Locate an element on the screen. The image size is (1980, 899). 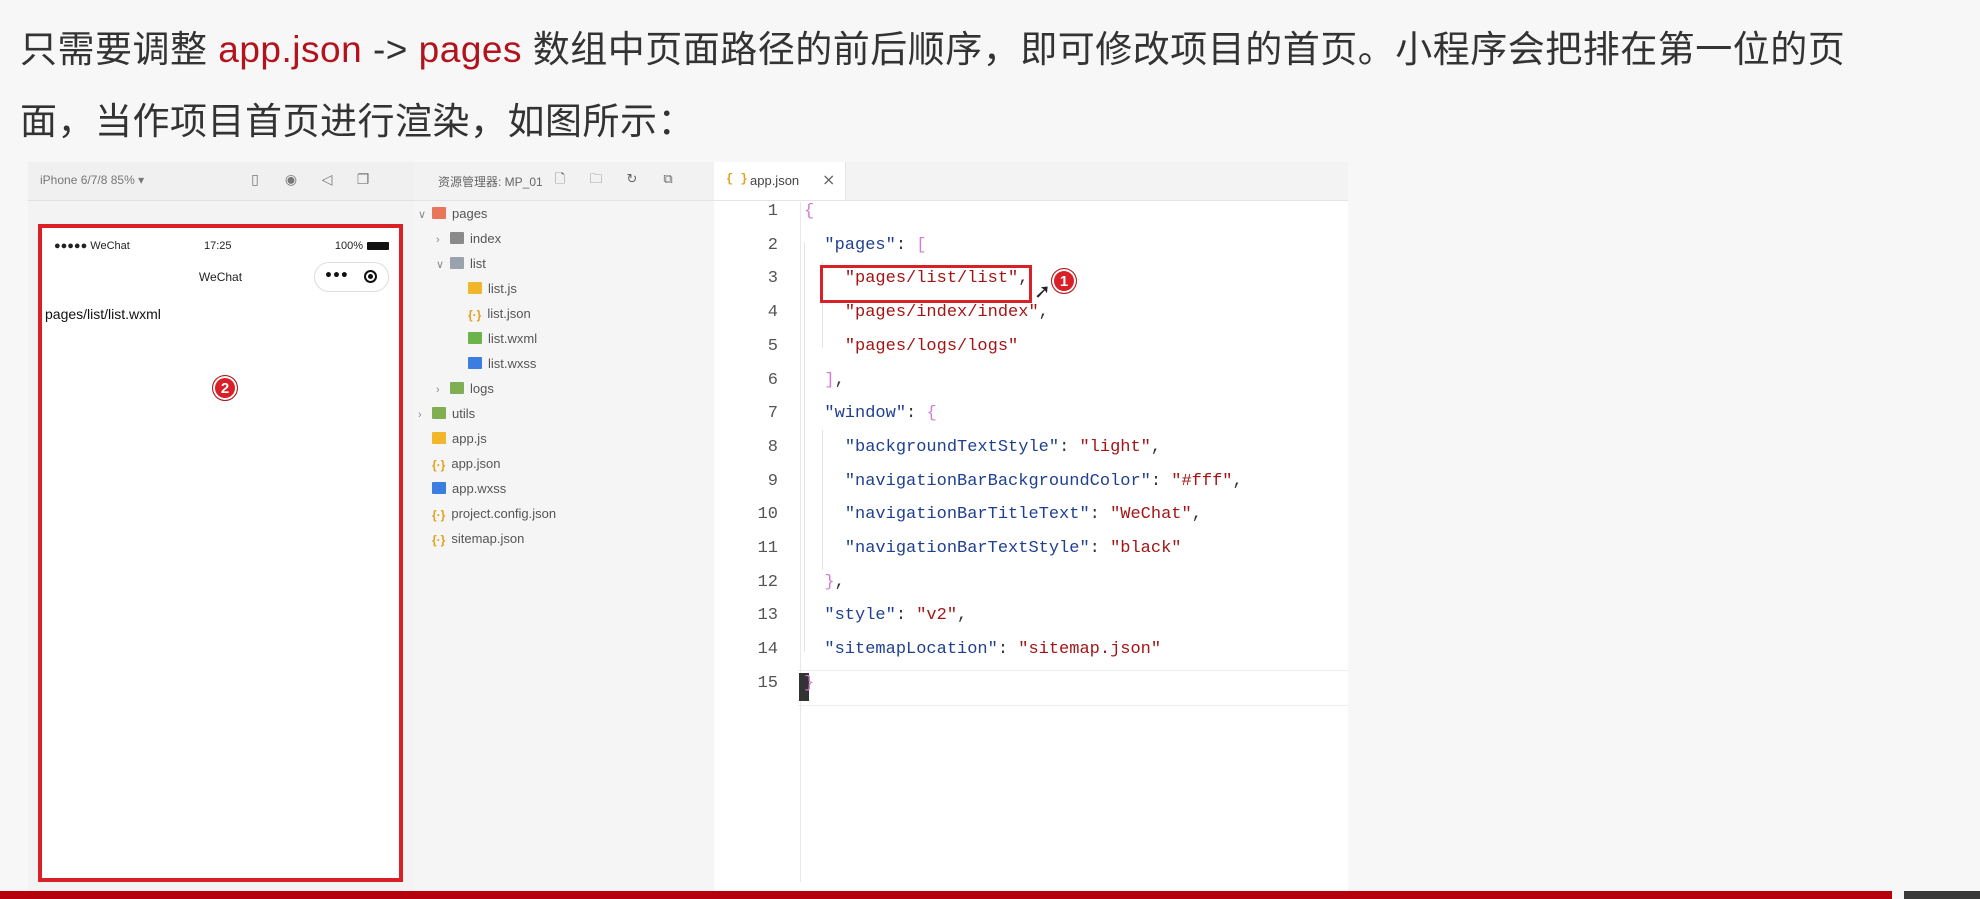
code-token: "light" is located at coordinates (1115, 447).